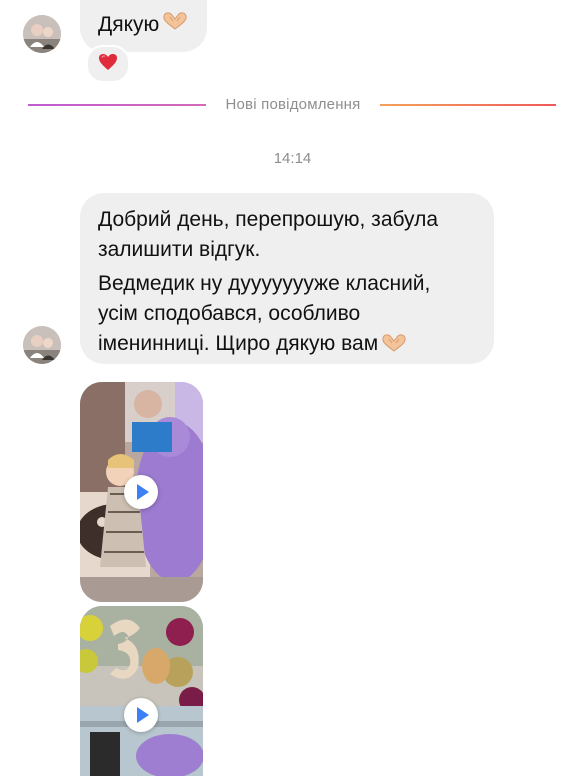 The height and width of the screenshot is (776, 585). I want to click on red-heart-icon, so click(108, 64).